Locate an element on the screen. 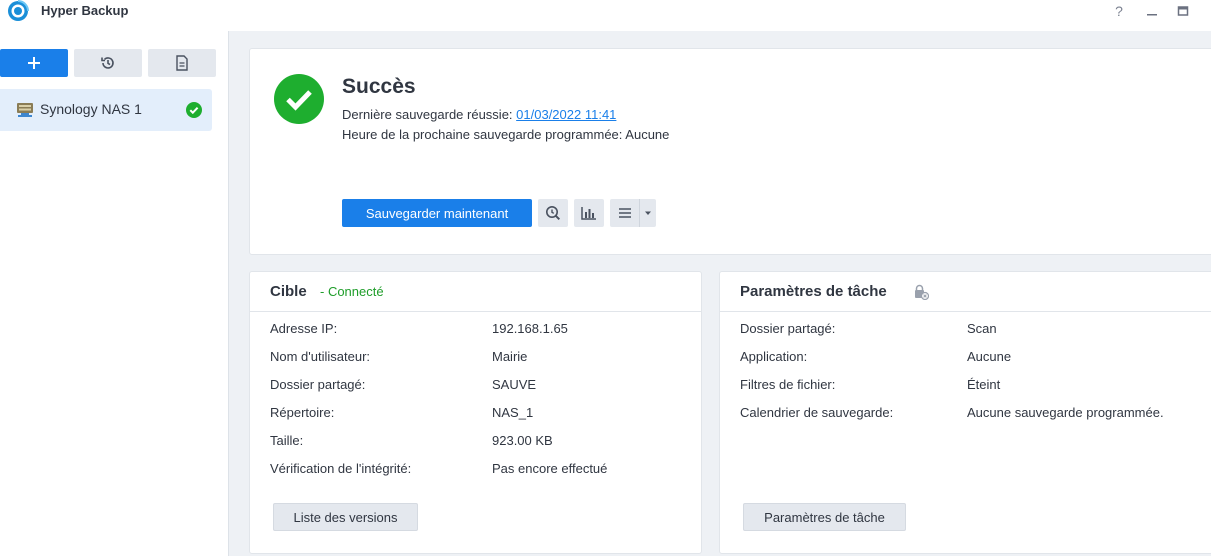 The height and width of the screenshot is (556, 1211). task-value-share: Scan is located at coordinates (982, 328).